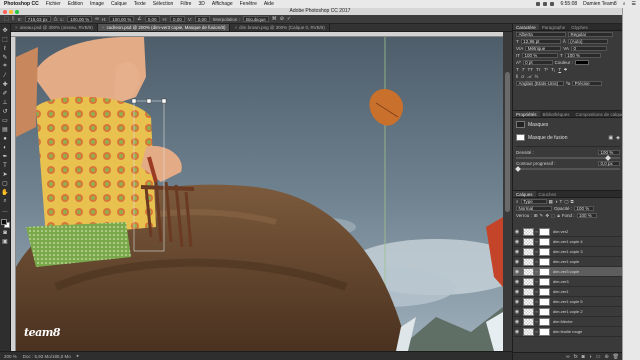  Describe the element at coordinates (547, 216) in the screenshot. I see `lock-move-icon: ✥` at that location.